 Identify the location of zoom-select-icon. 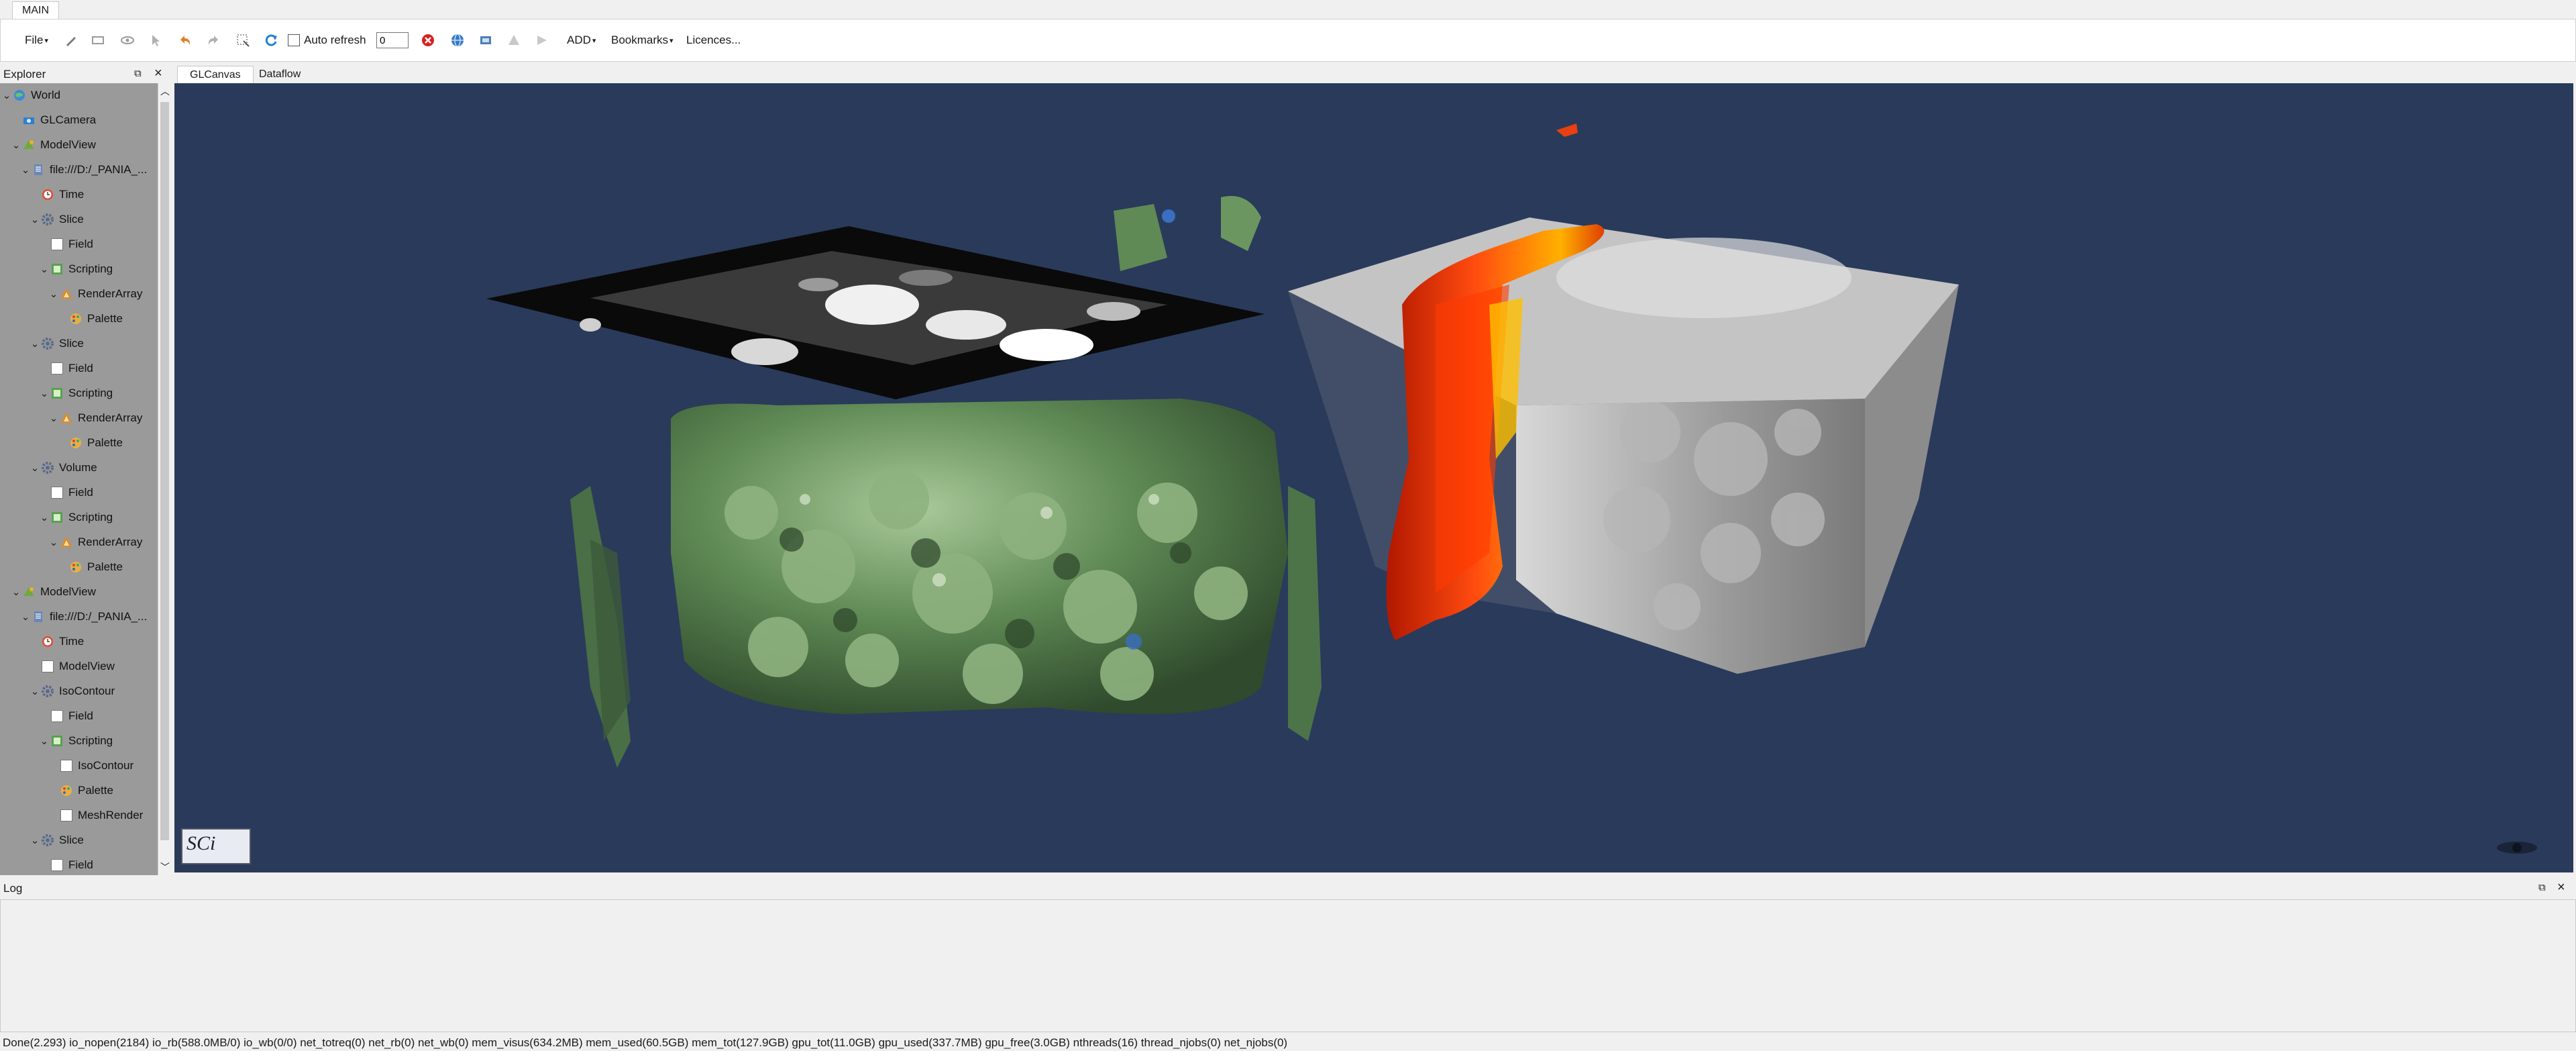
(243, 40).